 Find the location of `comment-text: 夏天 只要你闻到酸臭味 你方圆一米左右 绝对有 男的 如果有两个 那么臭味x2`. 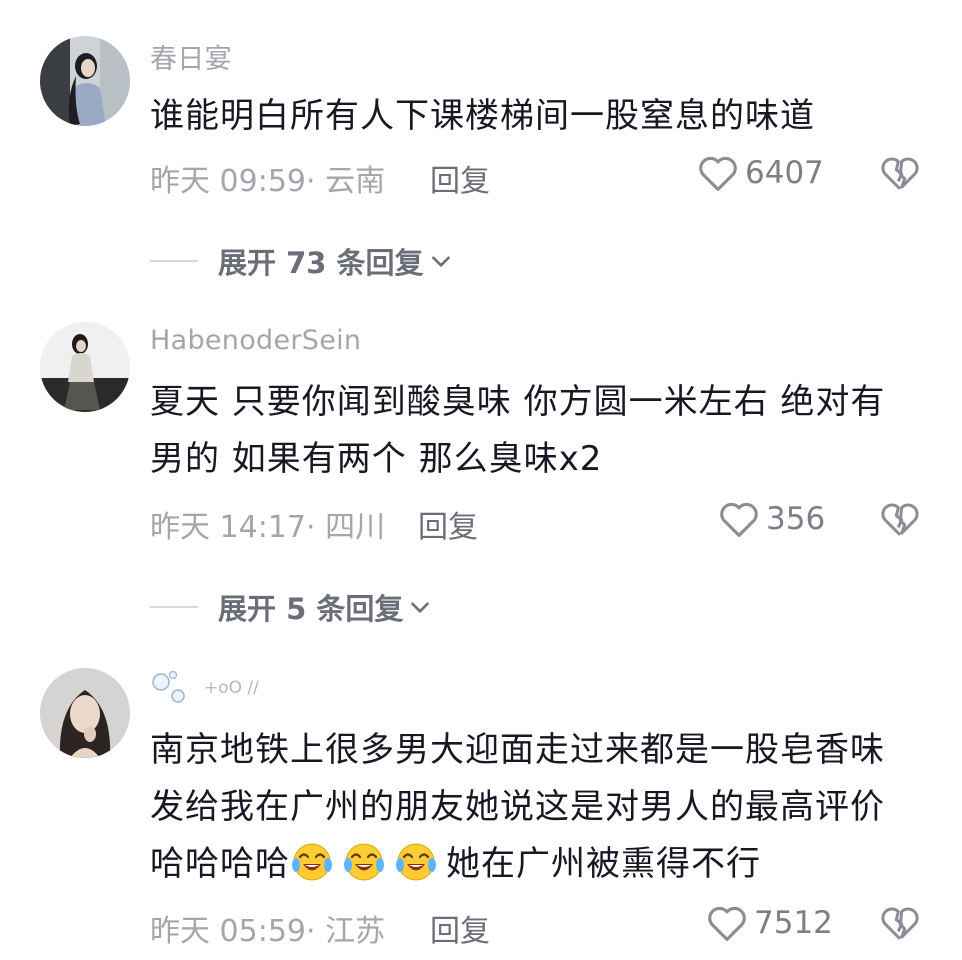

comment-text: 夏天 只要你闻到酸臭味 你方圆一米左右 绝对有 男的 如果有两个 那么臭味x2 is located at coordinates (545, 431).